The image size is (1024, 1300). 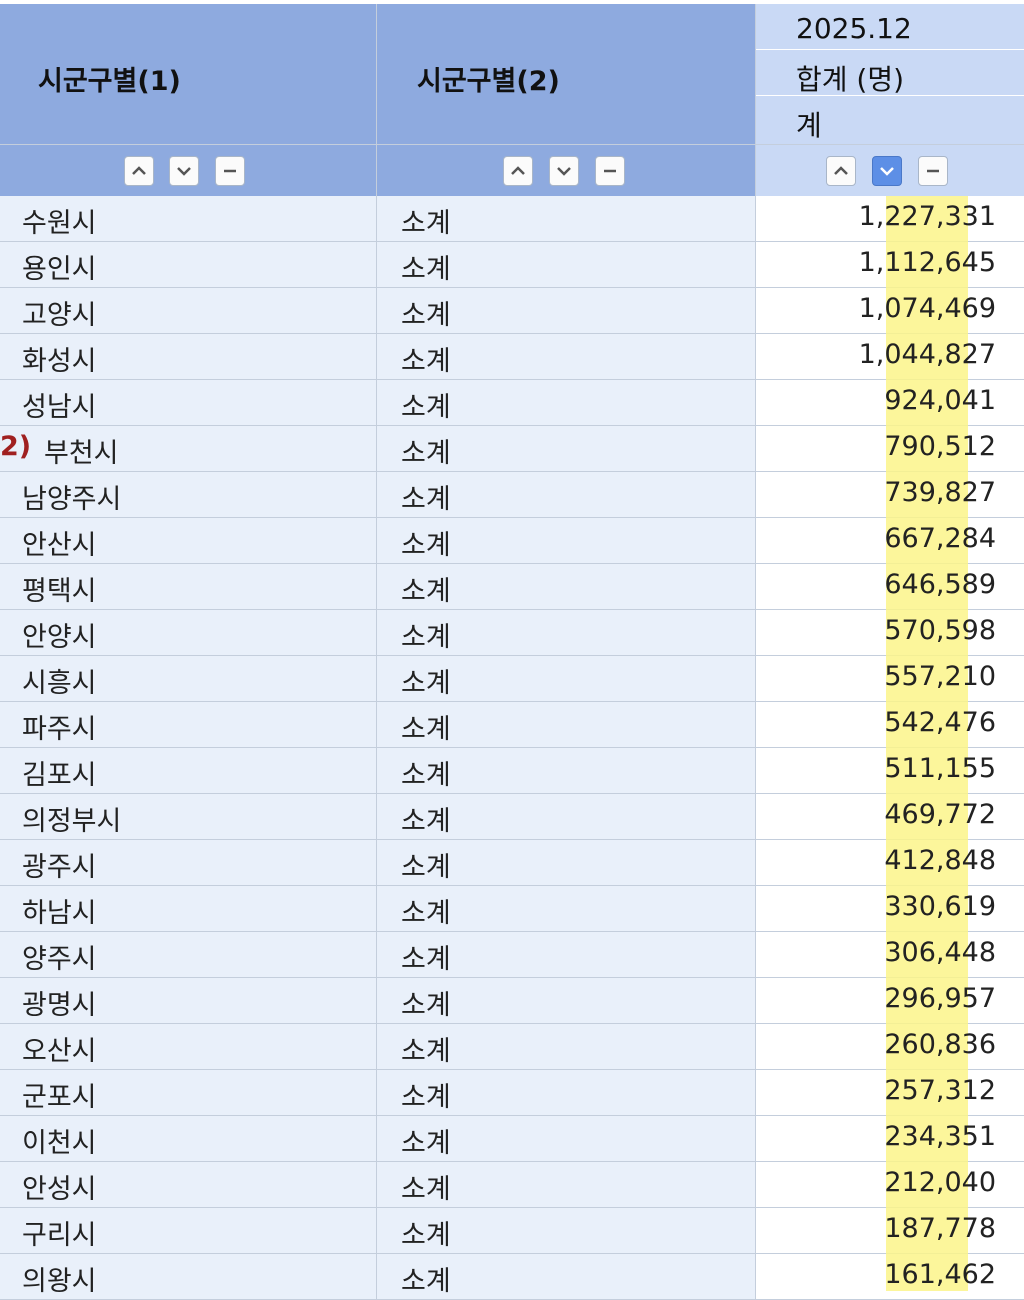 I want to click on city-name: 광명시, so click(x=59, y=1002).